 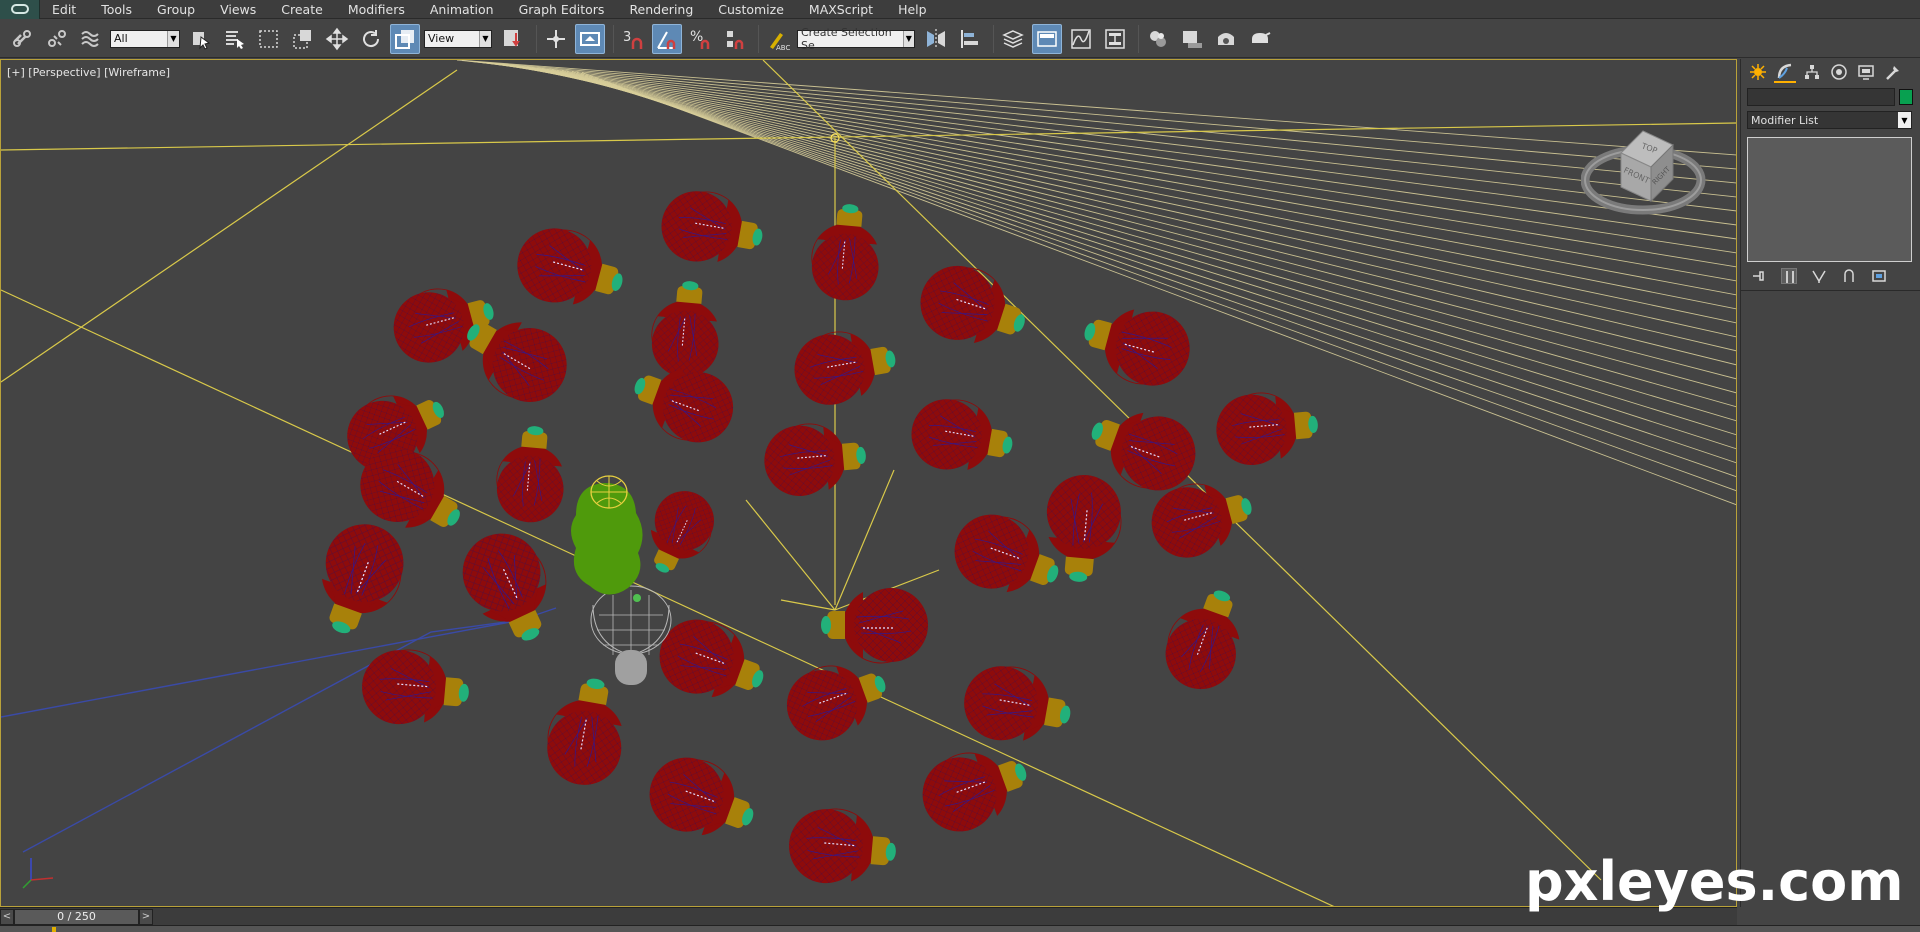 I want to click on edit-named-selection-button: ABC, so click(x=778, y=39).